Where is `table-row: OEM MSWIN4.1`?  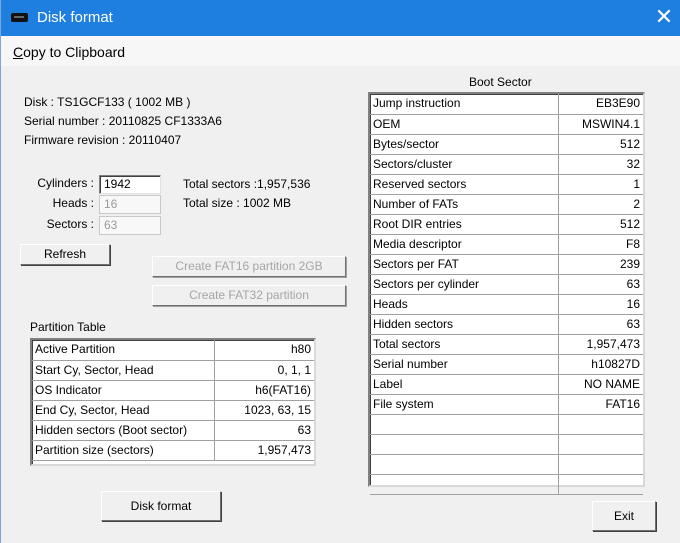 table-row: OEM MSWIN4.1 is located at coordinates (506, 124).